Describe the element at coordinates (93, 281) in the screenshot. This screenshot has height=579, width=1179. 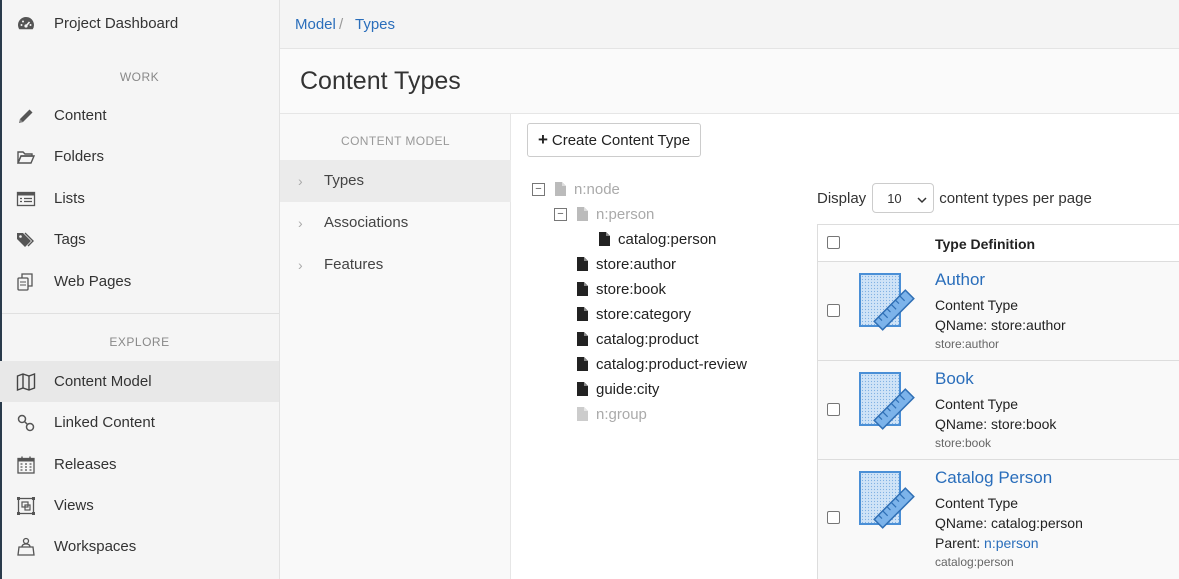
I see `nav-label: Web Pages` at that location.